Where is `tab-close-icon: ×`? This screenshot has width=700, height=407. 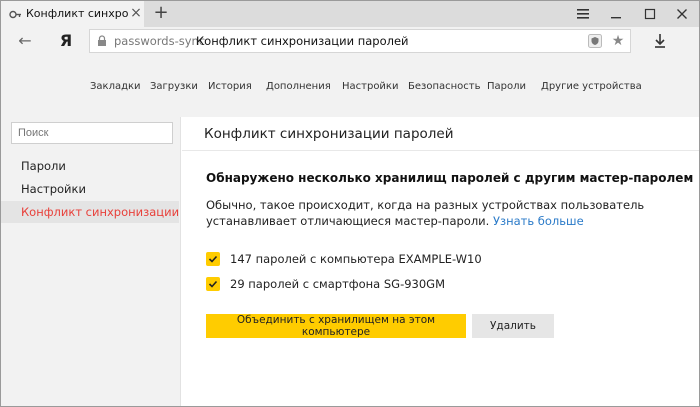
tab-close-icon: × is located at coordinates (136, 13).